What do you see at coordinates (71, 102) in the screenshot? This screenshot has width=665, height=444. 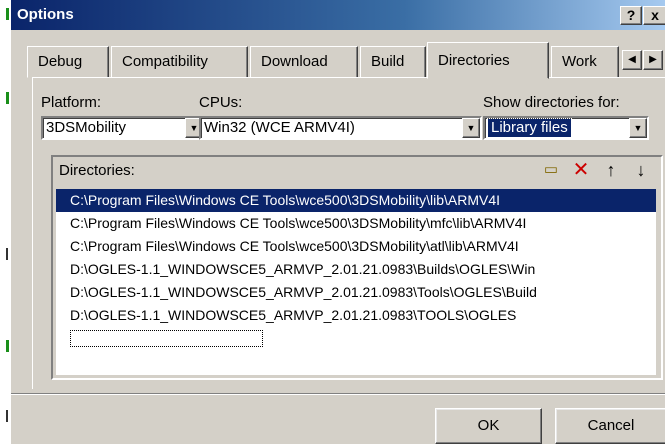 I see `platform-label: Platform:` at bounding box center [71, 102].